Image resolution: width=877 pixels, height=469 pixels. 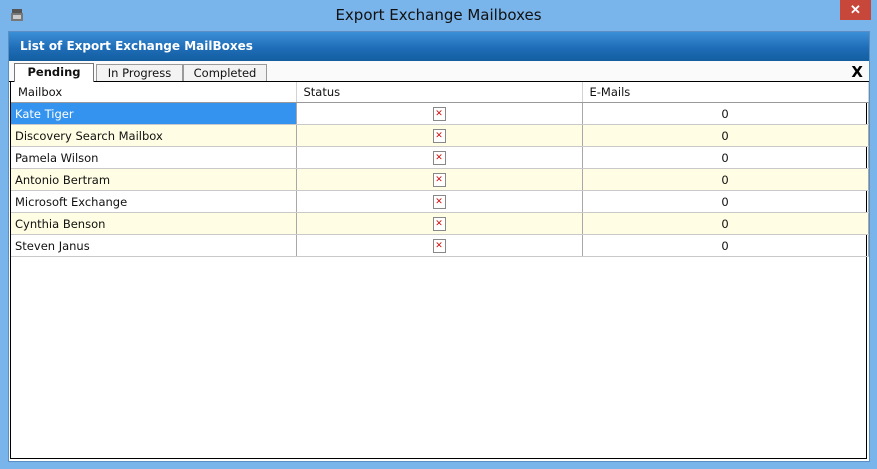 What do you see at coordinates (439, 46) in the screenshot?
I see `list-banner: List of Export Exchange MailBoxes` at bounding box center [439, 46].